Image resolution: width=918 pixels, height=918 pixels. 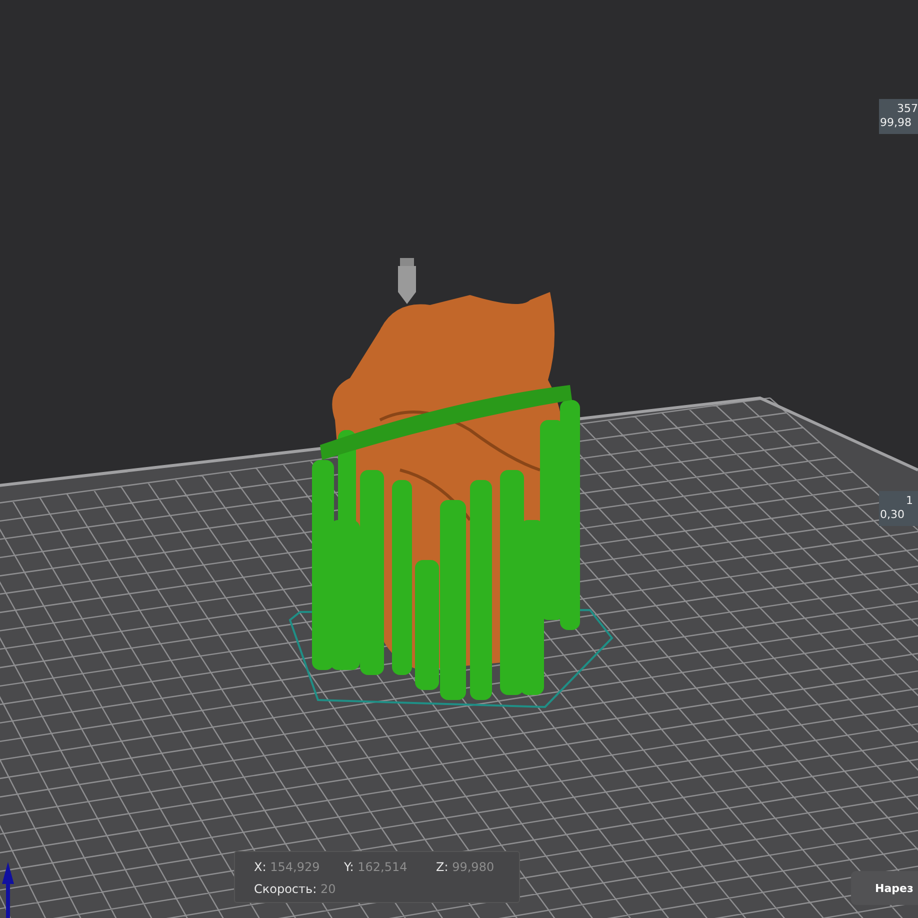 I want to click on layer-number: 357, so click(x=907, y=109).